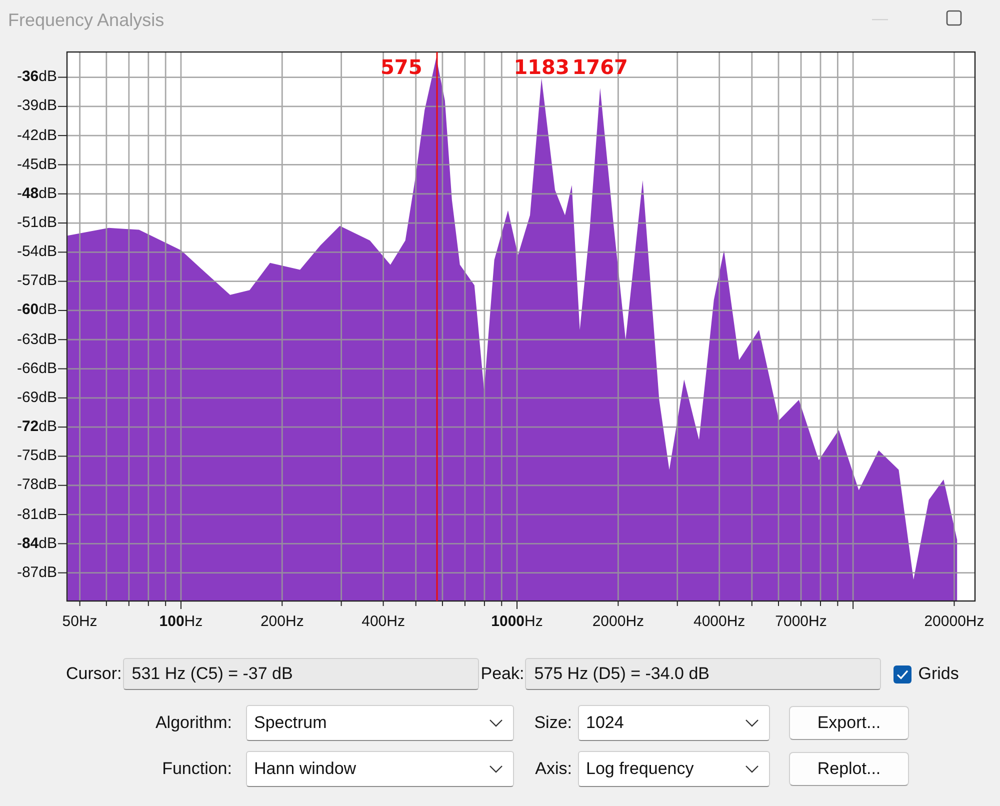  I want to click on axis-label: -36dB, so click(36, 77).